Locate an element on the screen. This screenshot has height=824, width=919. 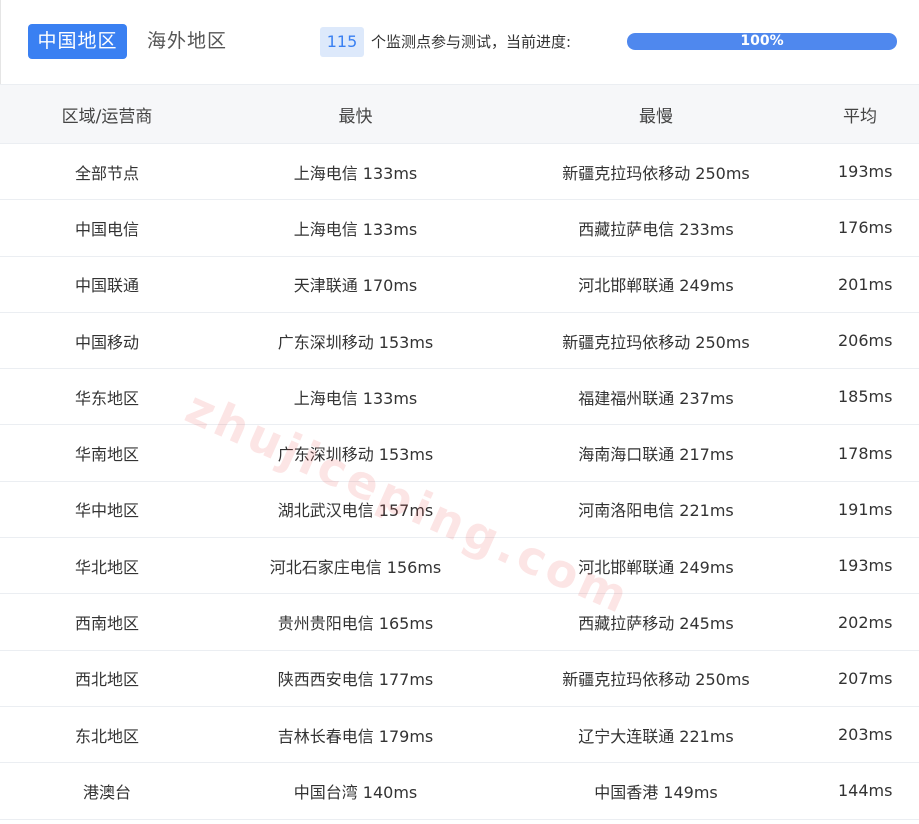
progress-bar-fill: 100% is located at coordinates (762, 41).